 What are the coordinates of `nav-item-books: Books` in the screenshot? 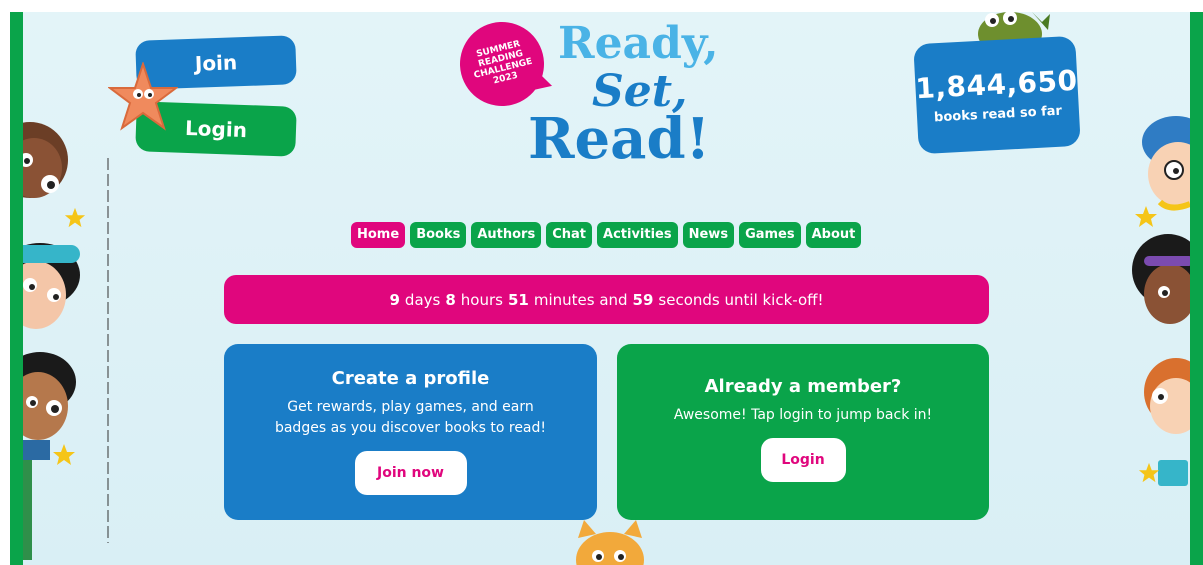 It's located at (438, 235).